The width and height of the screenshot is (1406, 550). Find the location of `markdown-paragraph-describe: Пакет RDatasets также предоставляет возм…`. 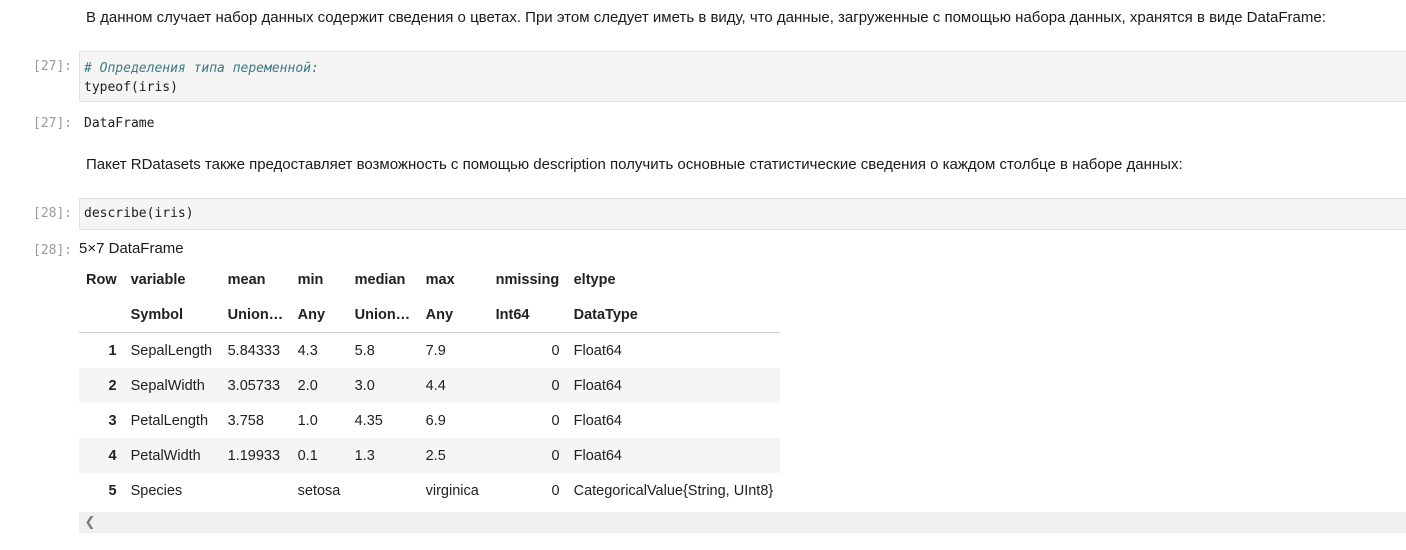

markdown-paragraph-describe: Пакет RDatasets также предоставляет возм… is located at coordinates (634, 164).